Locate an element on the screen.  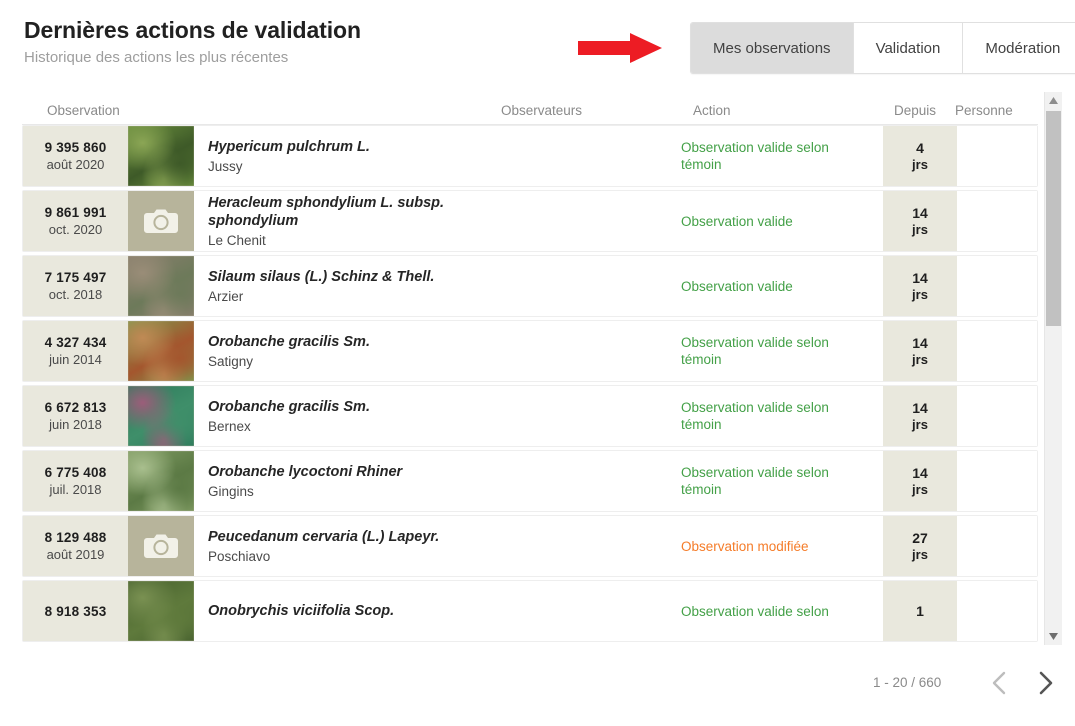
depuis-value: 27 is located at coordinates (920, 538).